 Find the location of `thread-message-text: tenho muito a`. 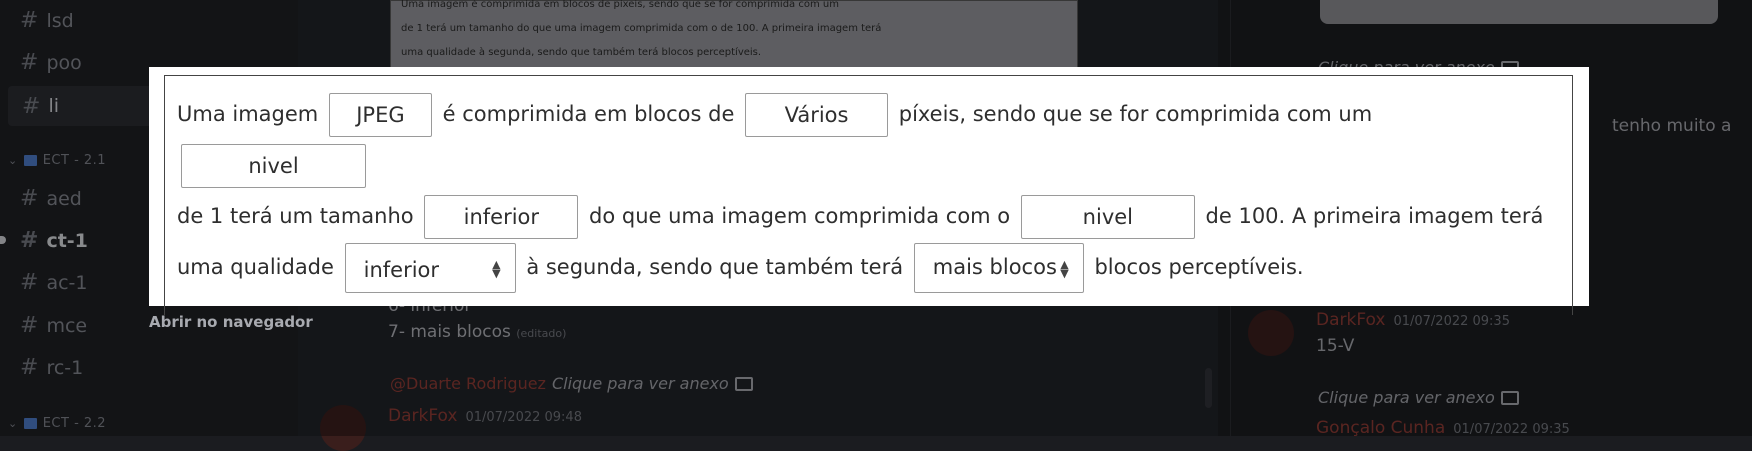

thread-message-text: tenho muito a is located at coordinates (1672, 126).